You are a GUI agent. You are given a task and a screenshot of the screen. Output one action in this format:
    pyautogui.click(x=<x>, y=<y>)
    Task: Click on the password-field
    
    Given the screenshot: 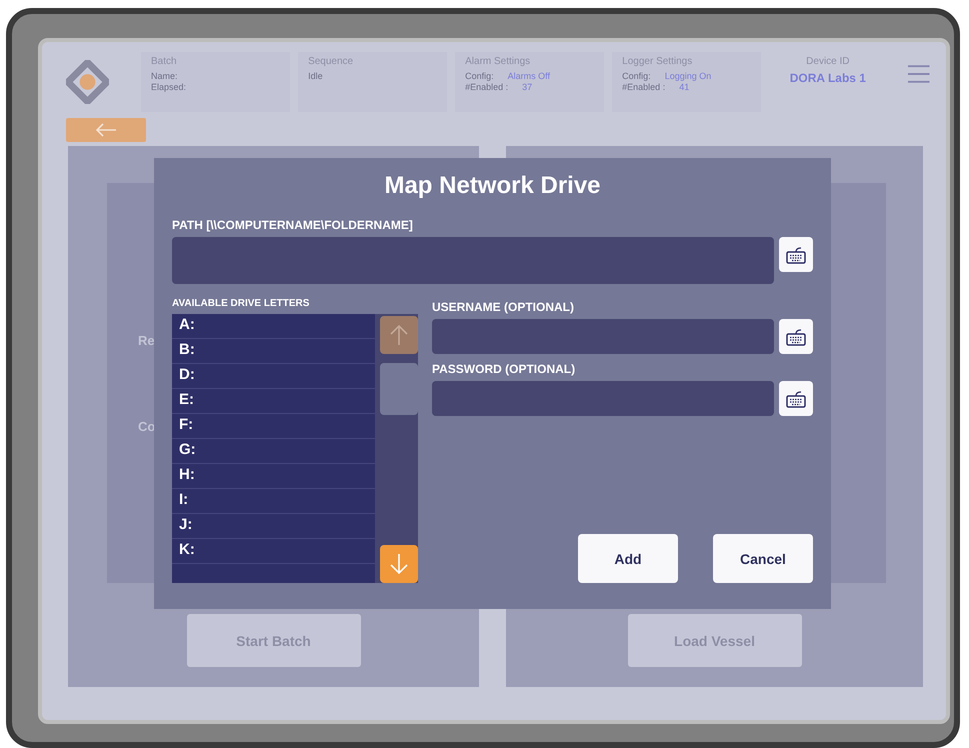 What is the action you would take?
    pyautogui.click(x=603, y=398)
    